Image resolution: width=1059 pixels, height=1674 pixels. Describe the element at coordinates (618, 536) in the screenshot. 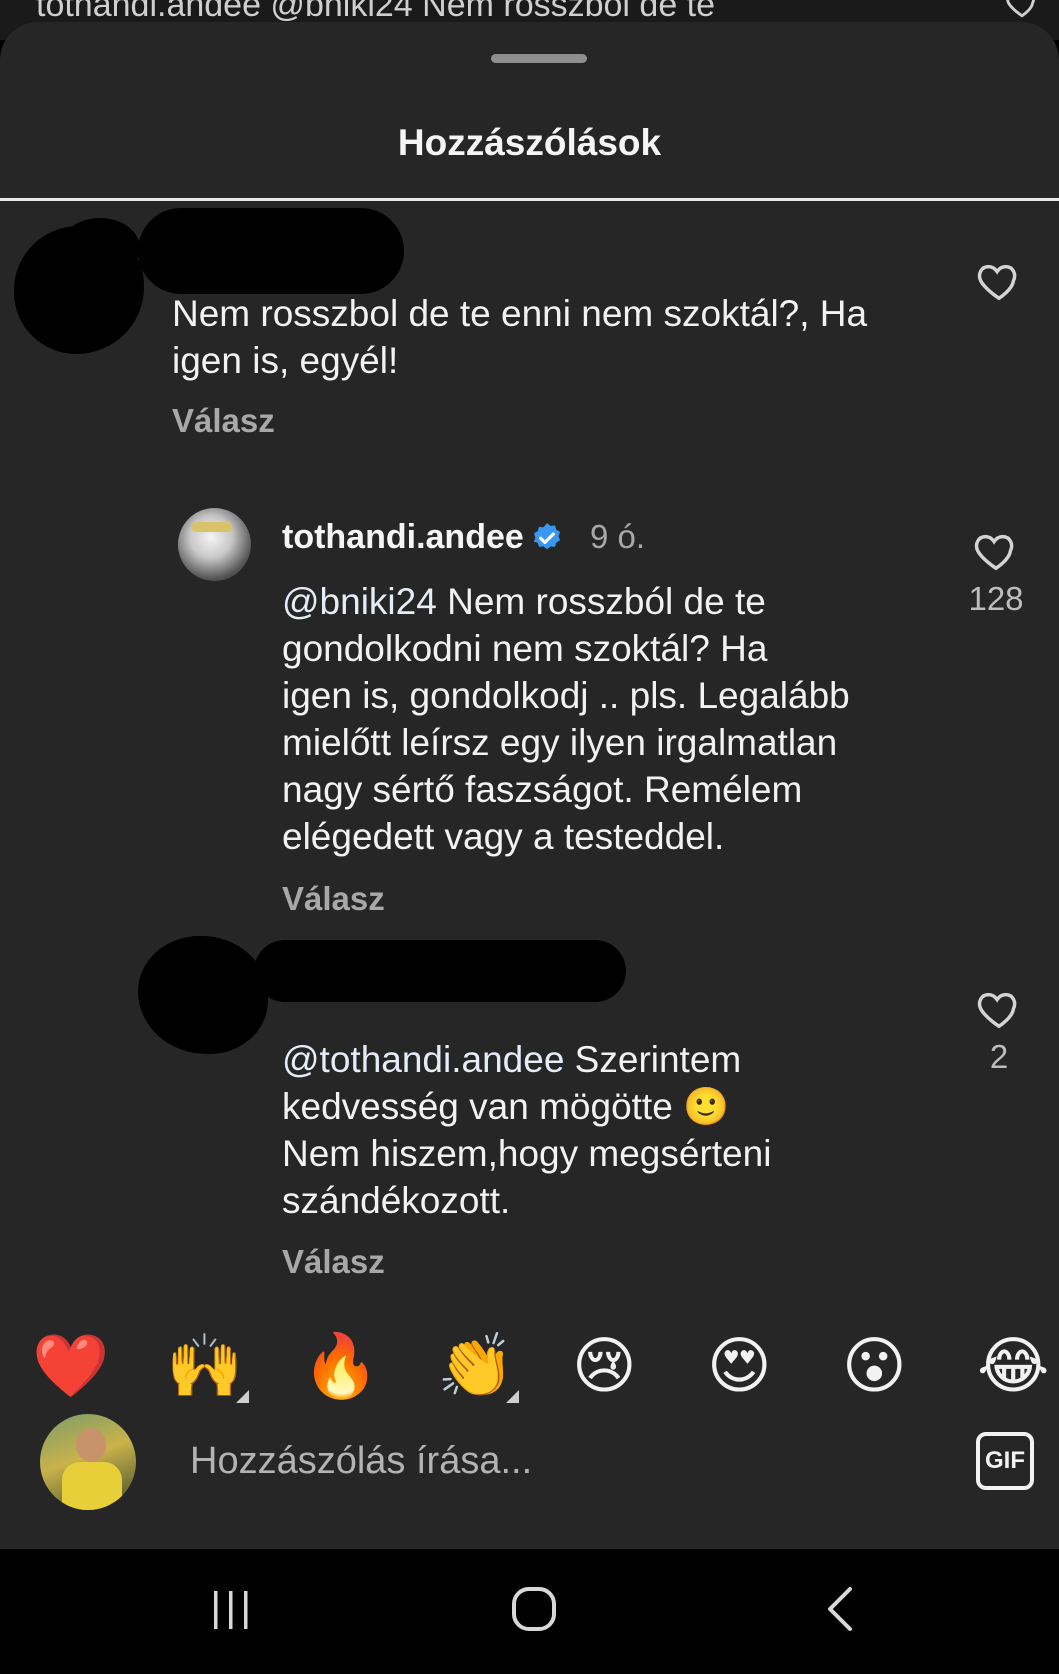

I see `comment-time: 9 ó.` at that location.